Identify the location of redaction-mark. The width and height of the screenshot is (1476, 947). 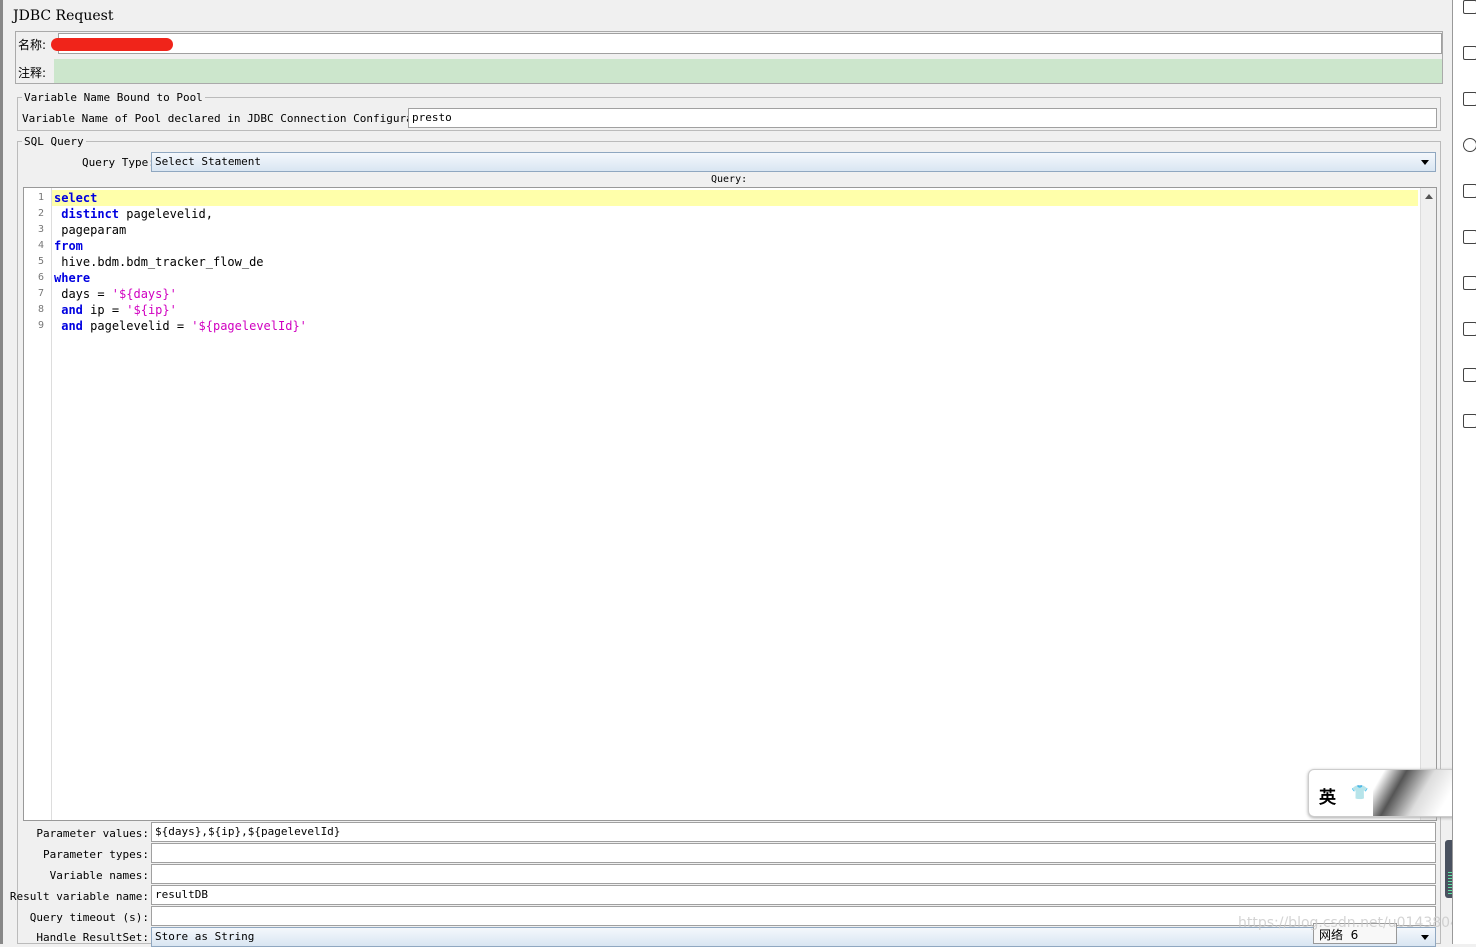
(112, 44).